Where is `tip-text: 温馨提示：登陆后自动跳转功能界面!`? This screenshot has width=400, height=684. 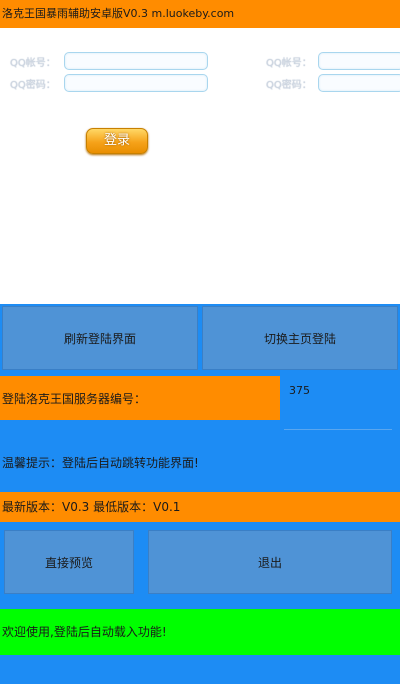 tip-text: 温馨提示：登陆后自动跳转功能界面! is located at coordinates (100, 463).